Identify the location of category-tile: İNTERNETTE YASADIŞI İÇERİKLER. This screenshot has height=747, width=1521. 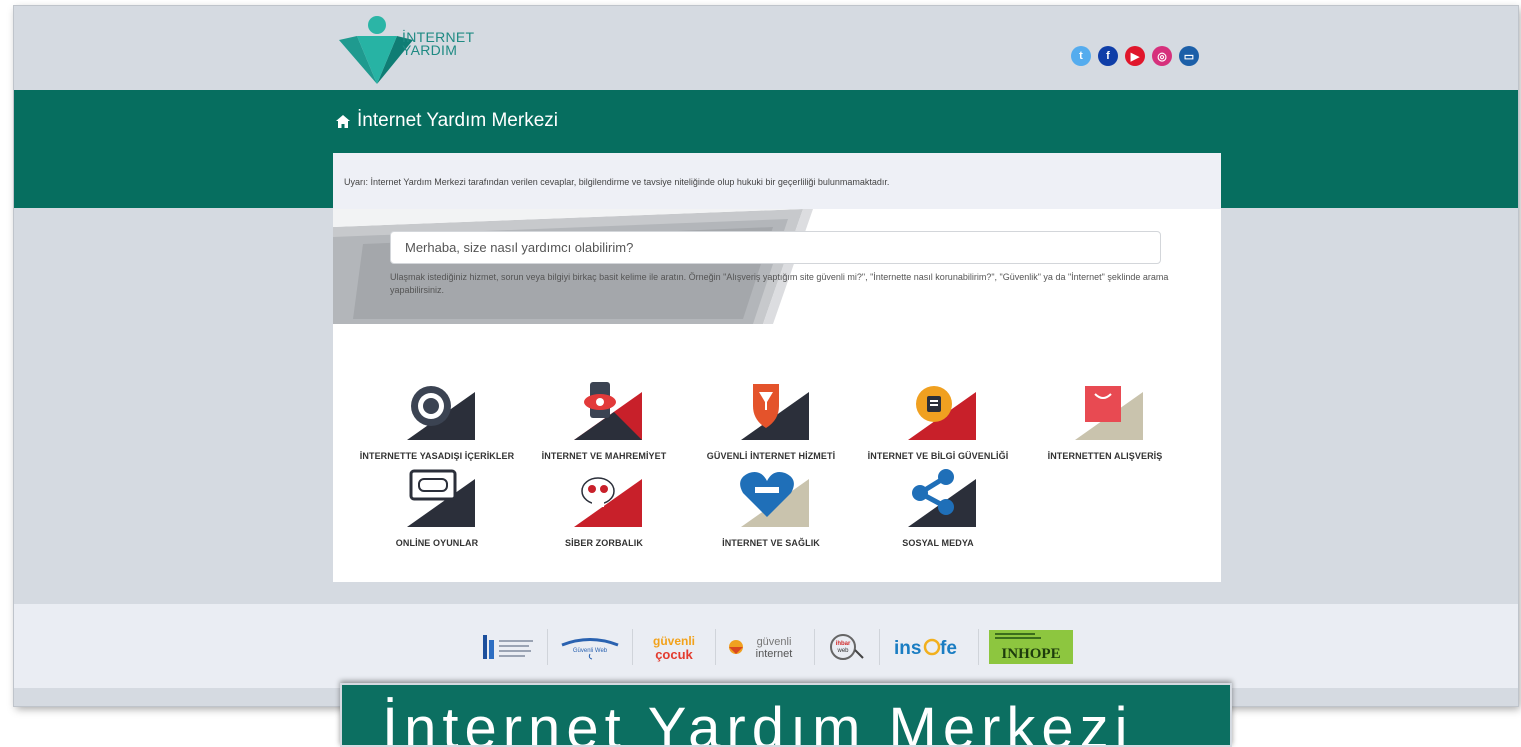
(437, 419).